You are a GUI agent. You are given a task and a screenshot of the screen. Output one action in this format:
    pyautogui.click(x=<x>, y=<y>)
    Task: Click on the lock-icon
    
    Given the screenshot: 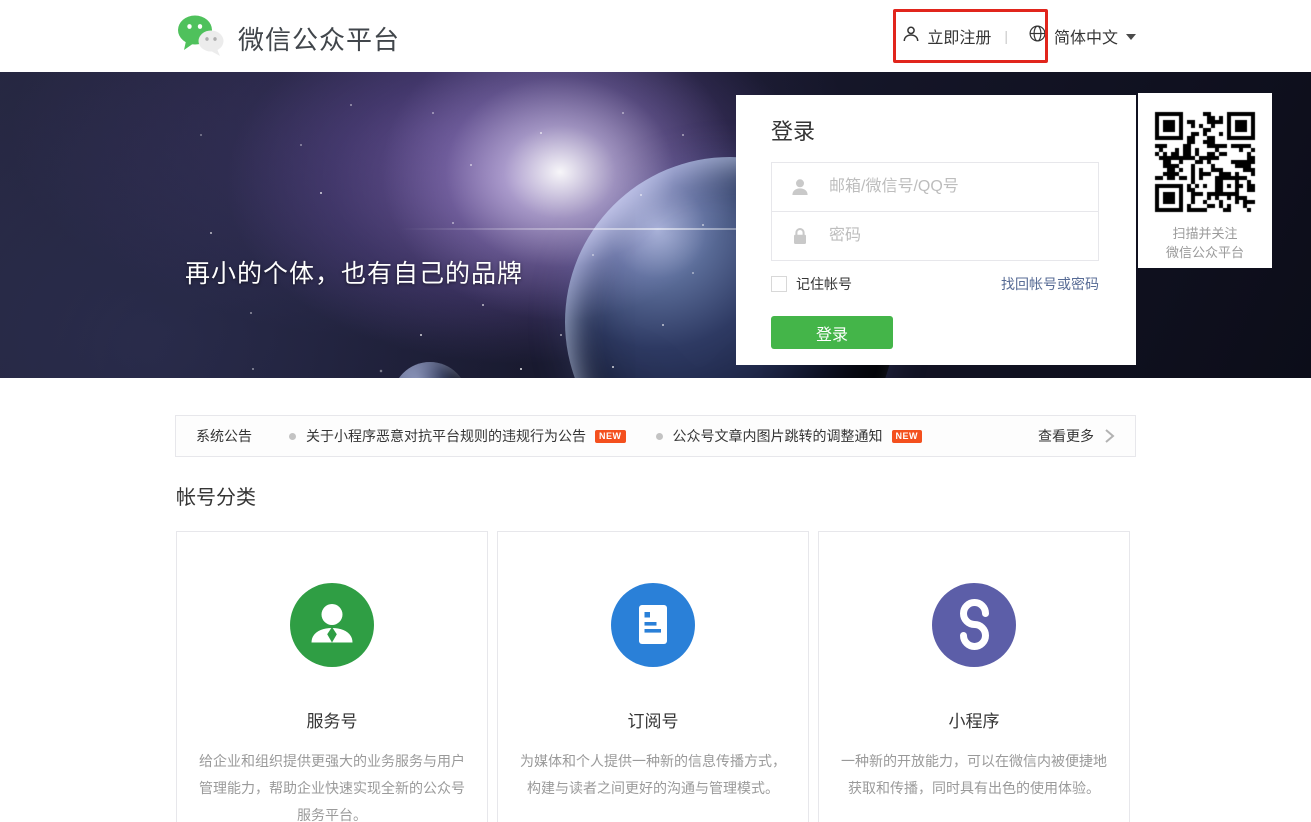 What is the action you would take?
    pyautogui.click(x=800, y=236)
    